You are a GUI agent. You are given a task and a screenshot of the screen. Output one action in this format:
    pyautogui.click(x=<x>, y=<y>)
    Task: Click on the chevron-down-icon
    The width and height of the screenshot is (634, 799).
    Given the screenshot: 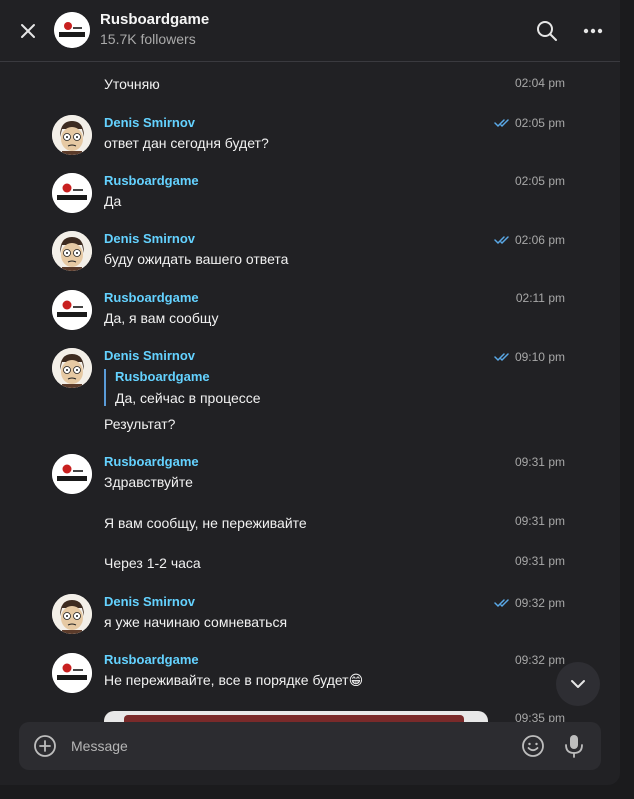 What is the action you would take?
    pyautogui.click(x=578, y=684)
    